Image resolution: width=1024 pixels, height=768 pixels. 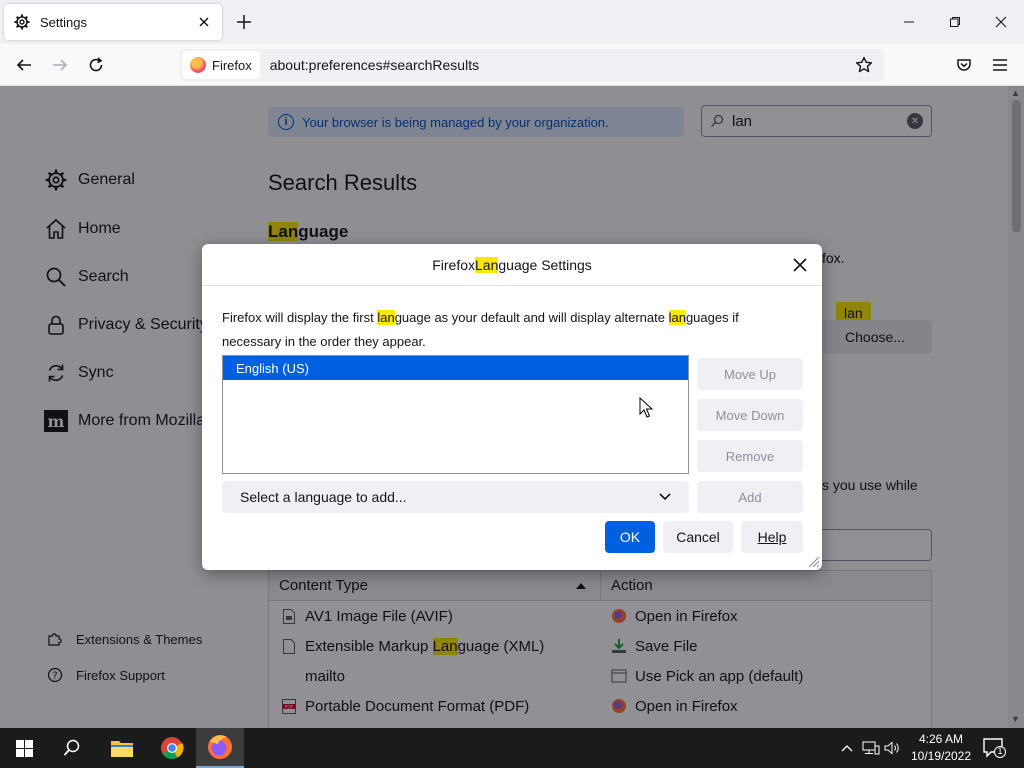 I want to click on move-up-button: Move Up, so click(x=750, y=374).